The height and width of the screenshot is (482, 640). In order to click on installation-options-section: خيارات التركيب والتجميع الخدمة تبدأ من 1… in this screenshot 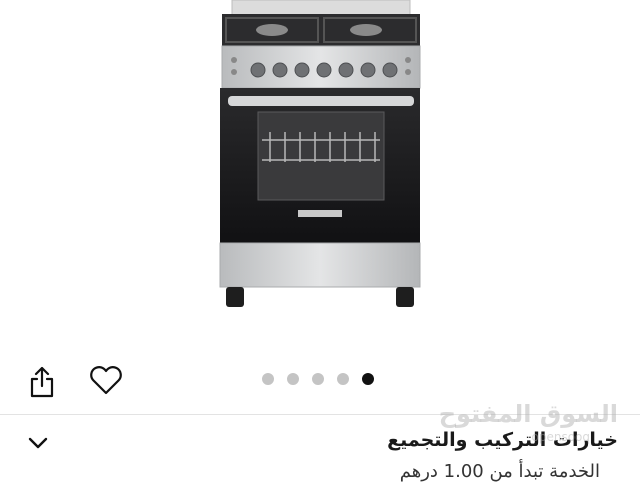, I will do `click(320, 448)`.